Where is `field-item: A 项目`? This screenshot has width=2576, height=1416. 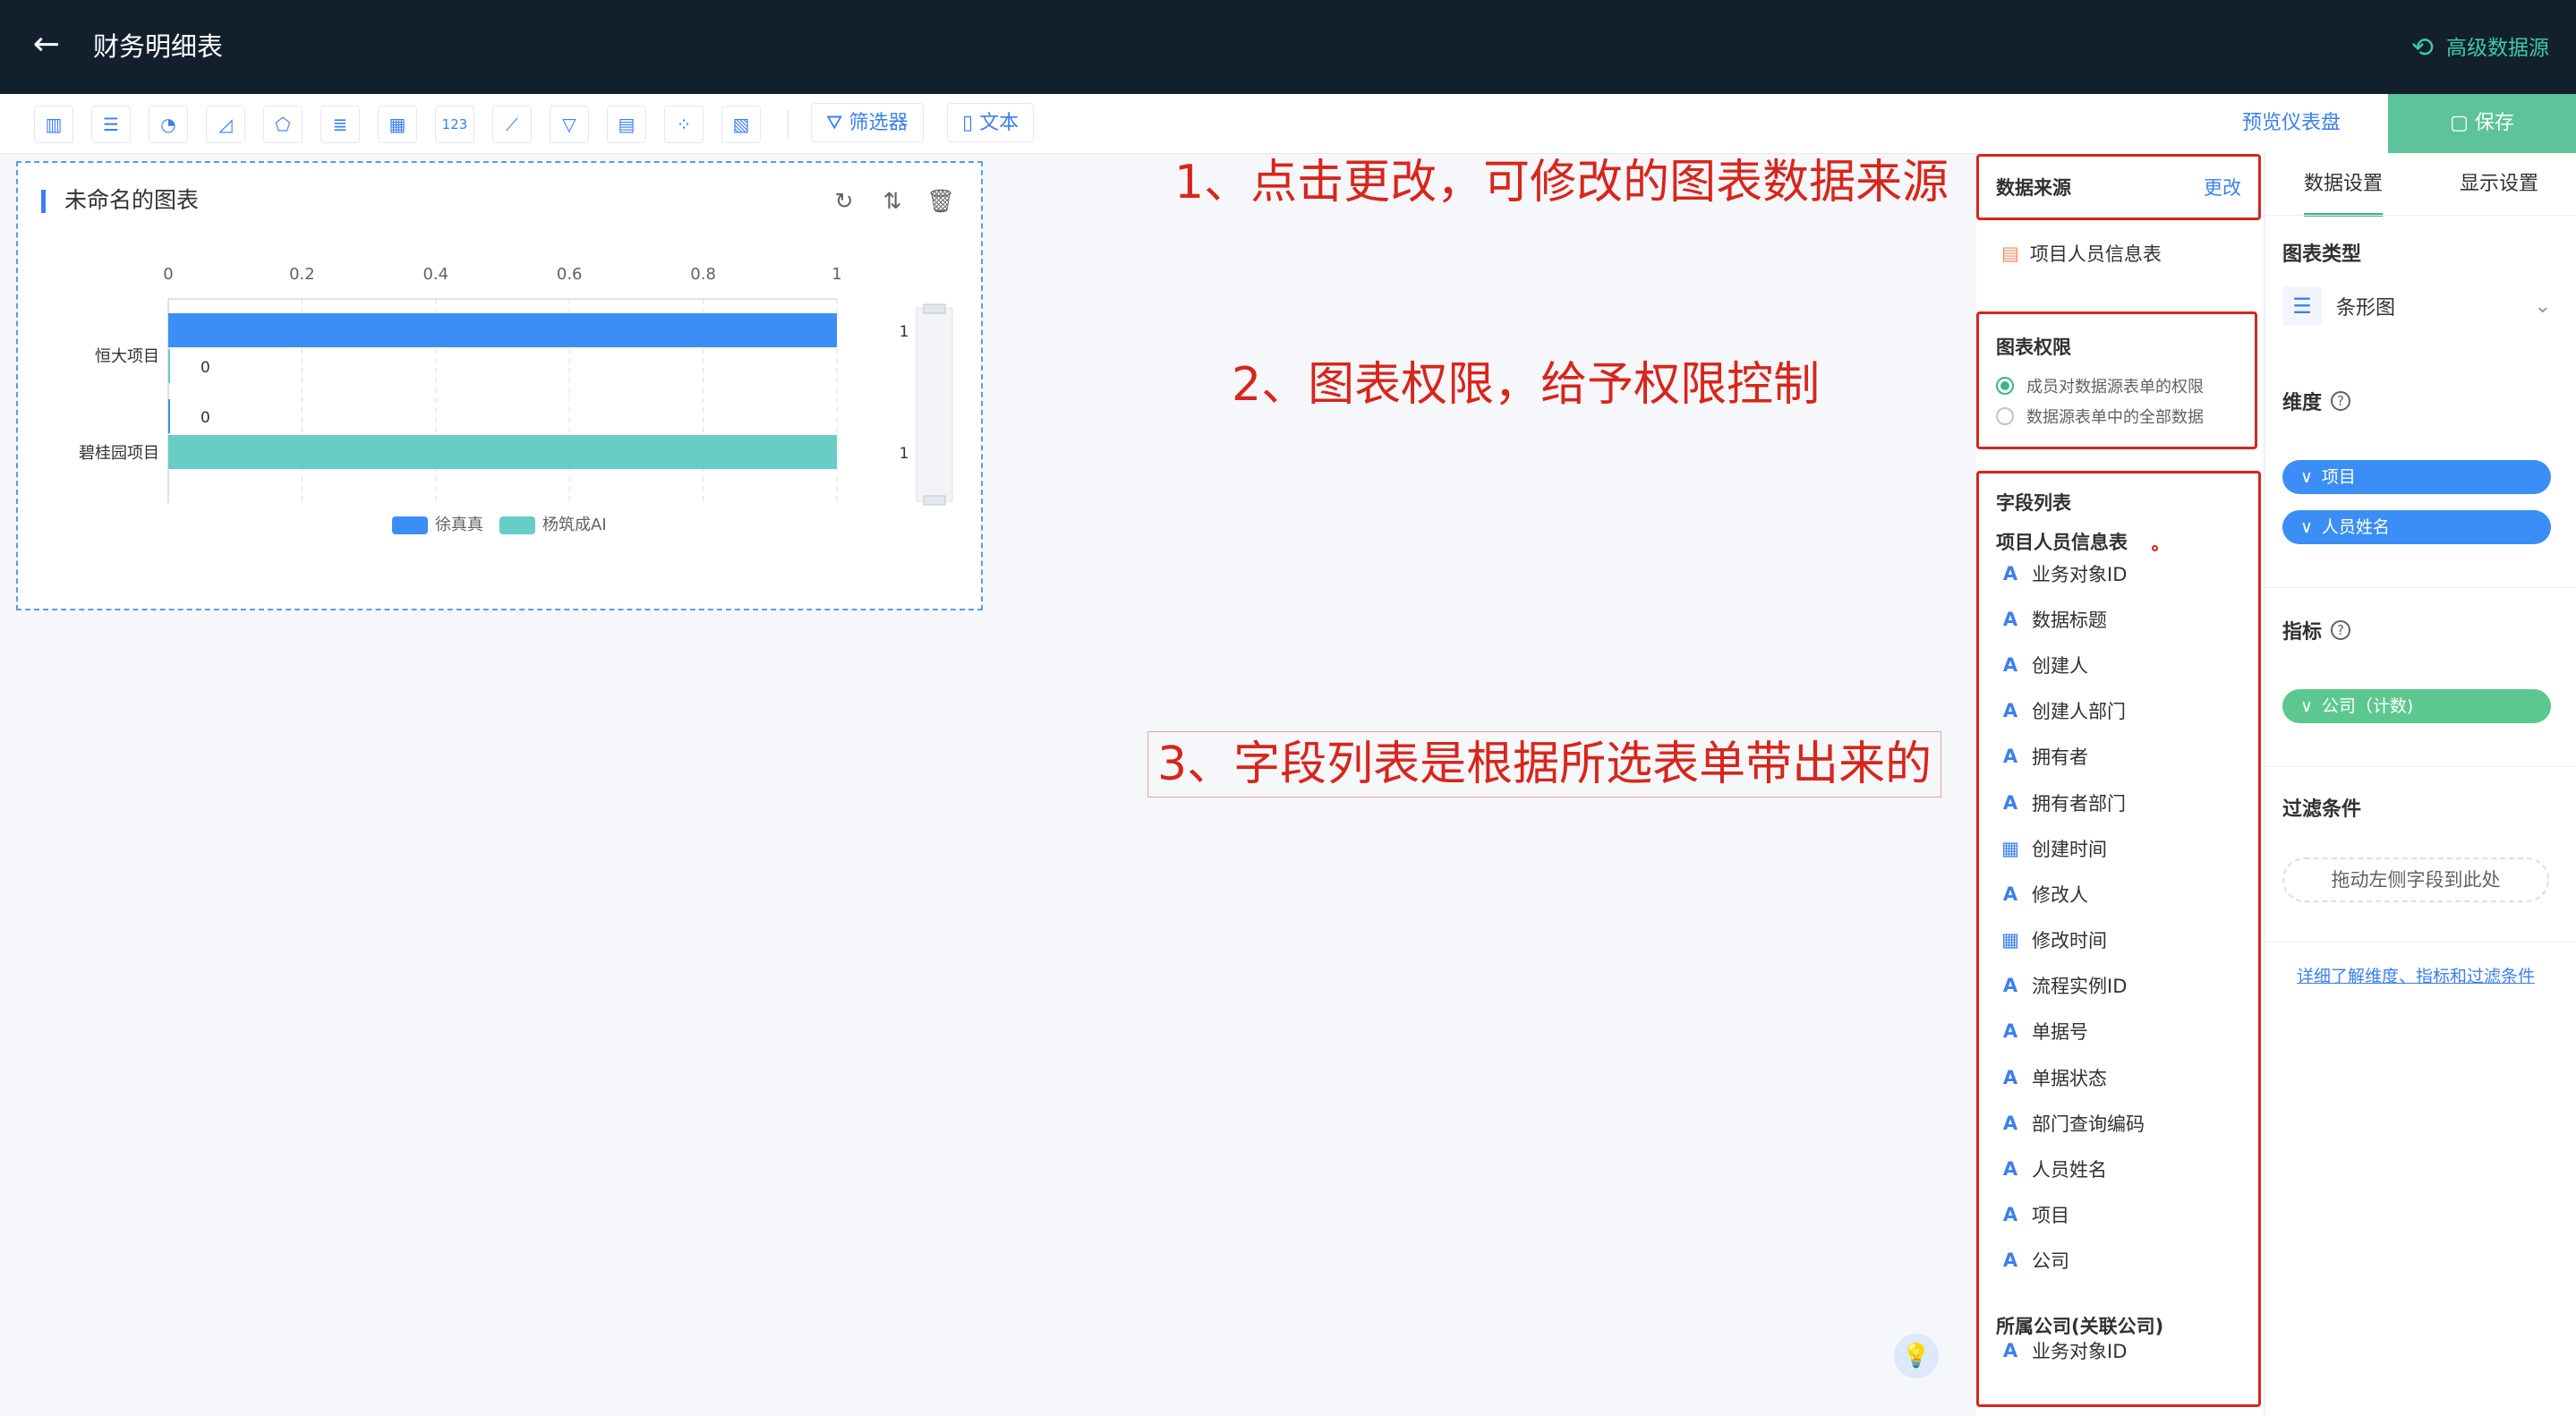
field-item: A 项目 is located at coordinates (2122, 1215).